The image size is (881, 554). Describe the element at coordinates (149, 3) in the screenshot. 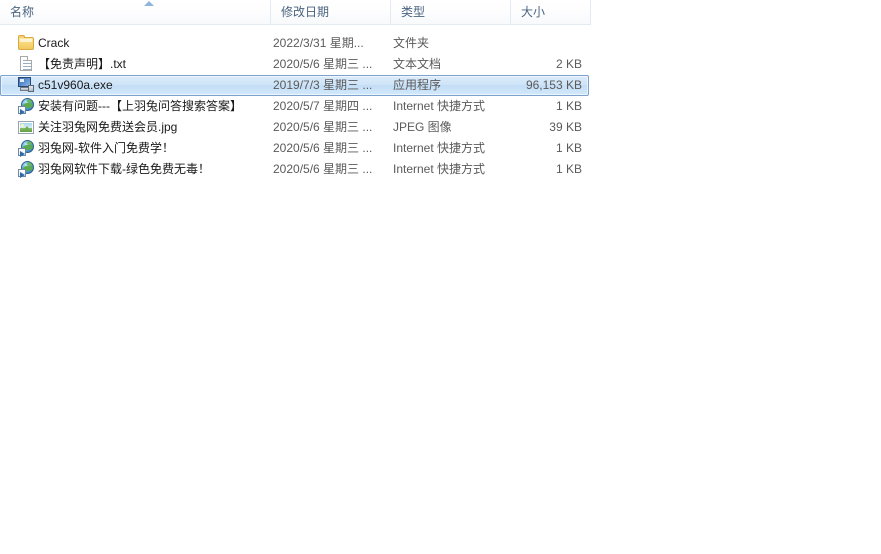

I see `sort-ascending-arrow-icon` at that location.